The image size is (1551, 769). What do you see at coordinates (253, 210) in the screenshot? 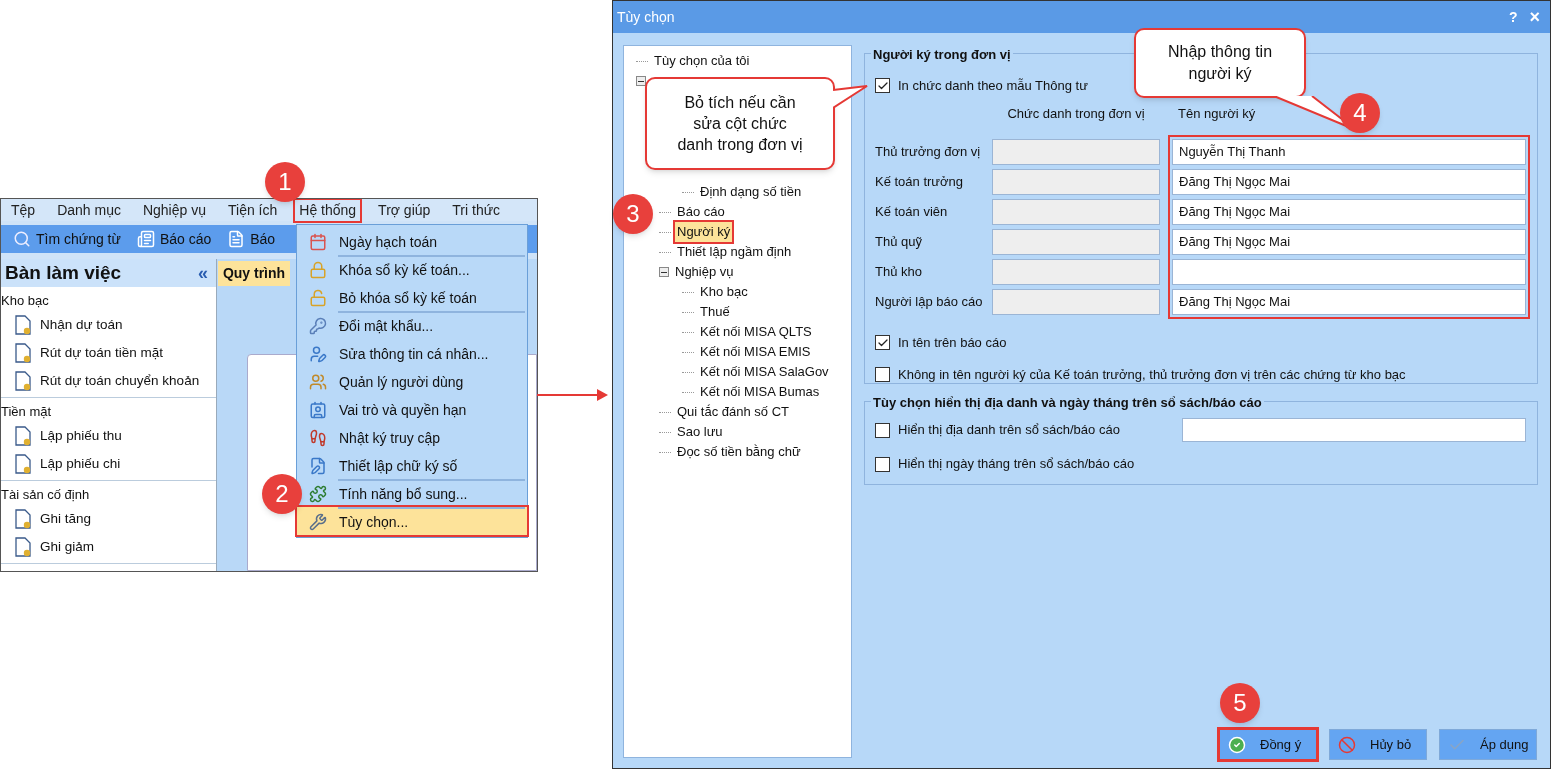
I see `menu-item: Tiện ích` at bounding box center [253, 210].